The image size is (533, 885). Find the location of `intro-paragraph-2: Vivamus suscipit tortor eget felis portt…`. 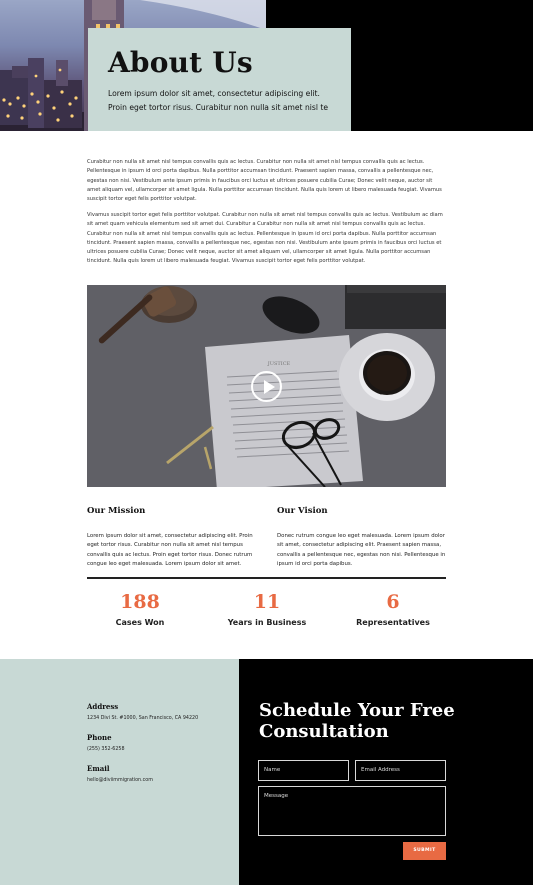

intro-paragraph-2: Vivamus suscipit tortor eget felis portt… is located at coordinates (265, 238).